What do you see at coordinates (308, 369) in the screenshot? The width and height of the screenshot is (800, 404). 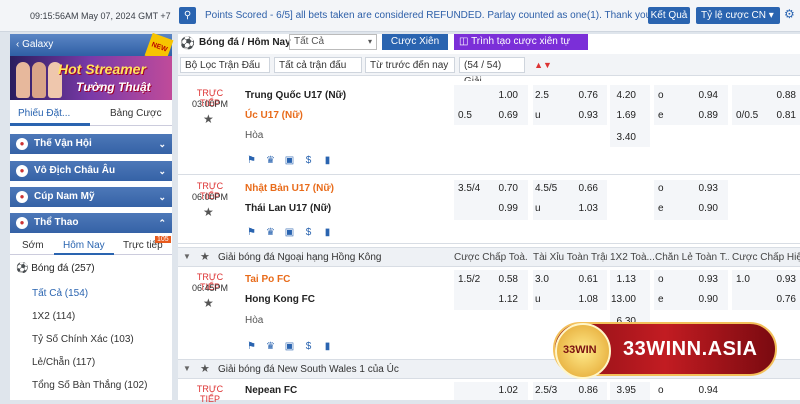 I see `league-name: Giải bóng đá New South Wales 1 của Úc` at bounding box center [308, 369].